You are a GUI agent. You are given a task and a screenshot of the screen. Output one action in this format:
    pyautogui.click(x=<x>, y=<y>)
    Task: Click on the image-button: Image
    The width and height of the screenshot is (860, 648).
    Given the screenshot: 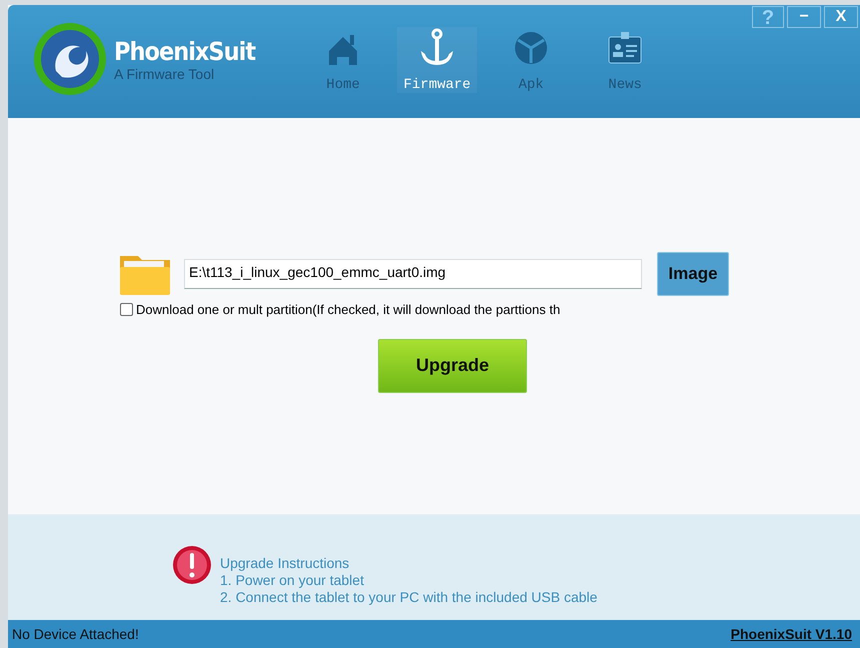 What is the action you would take?
    pyautogui.click(x=693, y=274)
    